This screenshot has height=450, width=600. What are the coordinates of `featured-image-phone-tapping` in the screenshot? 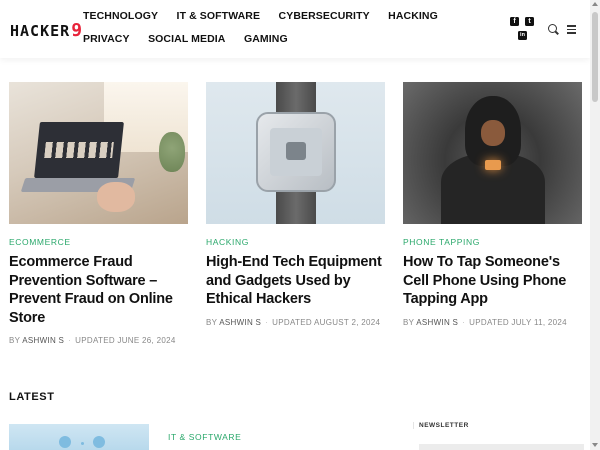 It's located at (492, 153).